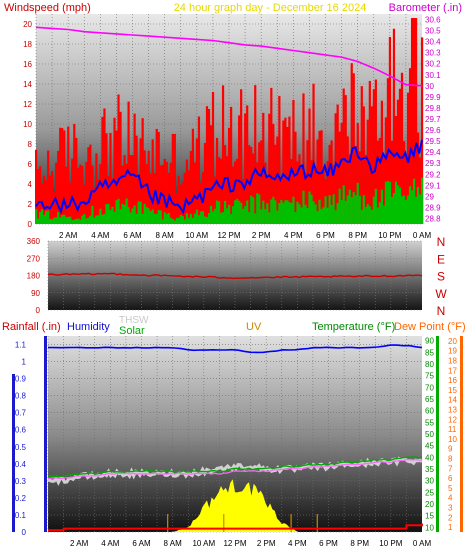  Describe the element at coordinates (433, 218) in the screenshot. I see `barometer-tick-label: 28.8` at that location.